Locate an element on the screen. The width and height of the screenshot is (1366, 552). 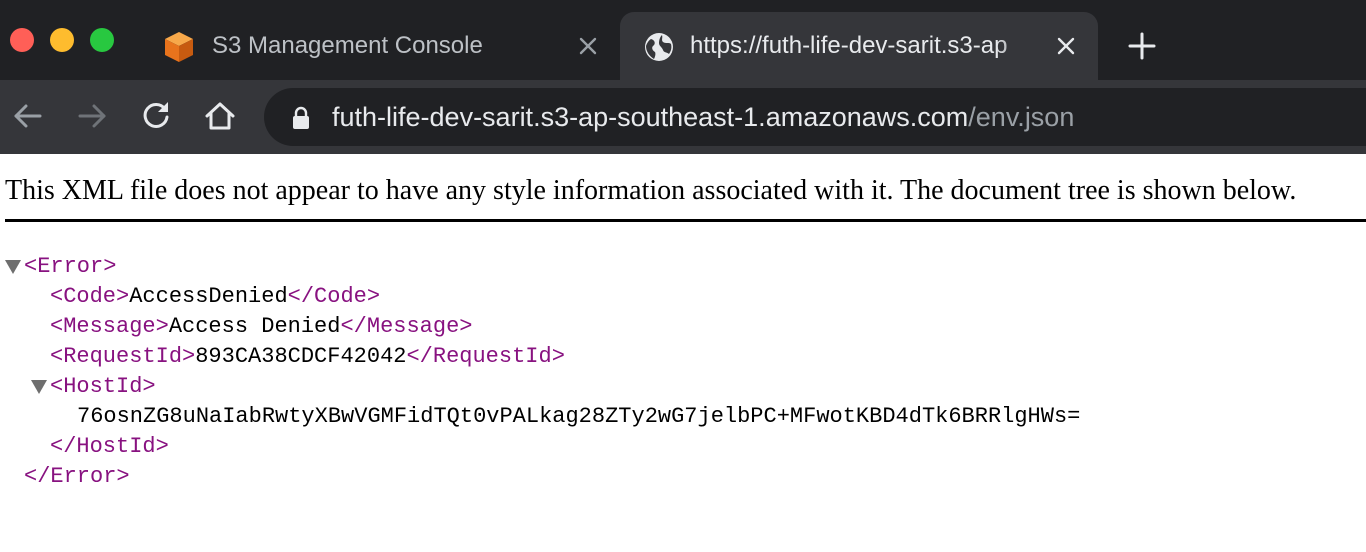
xml-line-hostid-open: <HostId> is located at coordinates (103, 387).